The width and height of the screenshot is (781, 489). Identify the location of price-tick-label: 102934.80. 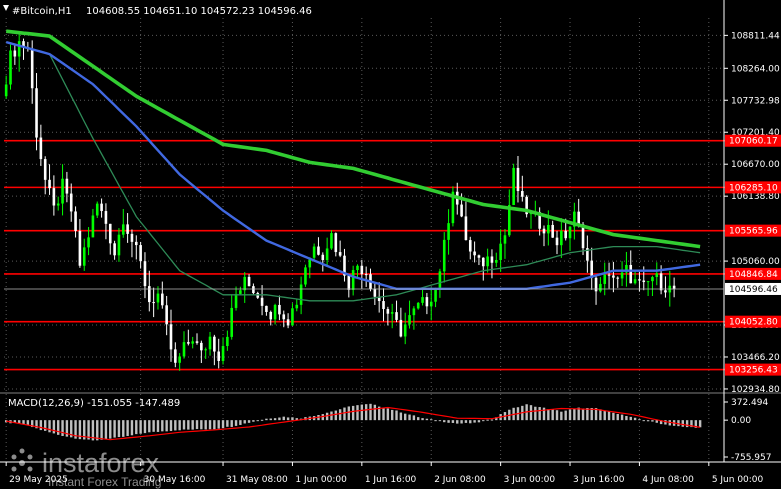
(755, 390).